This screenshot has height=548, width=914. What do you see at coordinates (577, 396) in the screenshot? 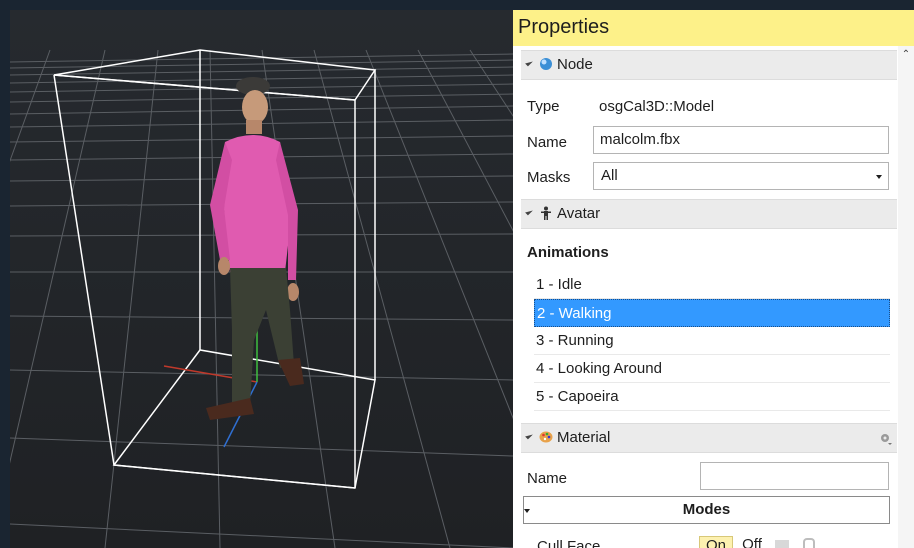
I see `animation-label: 5 - Capoeira` at bounding box center [577, 396].